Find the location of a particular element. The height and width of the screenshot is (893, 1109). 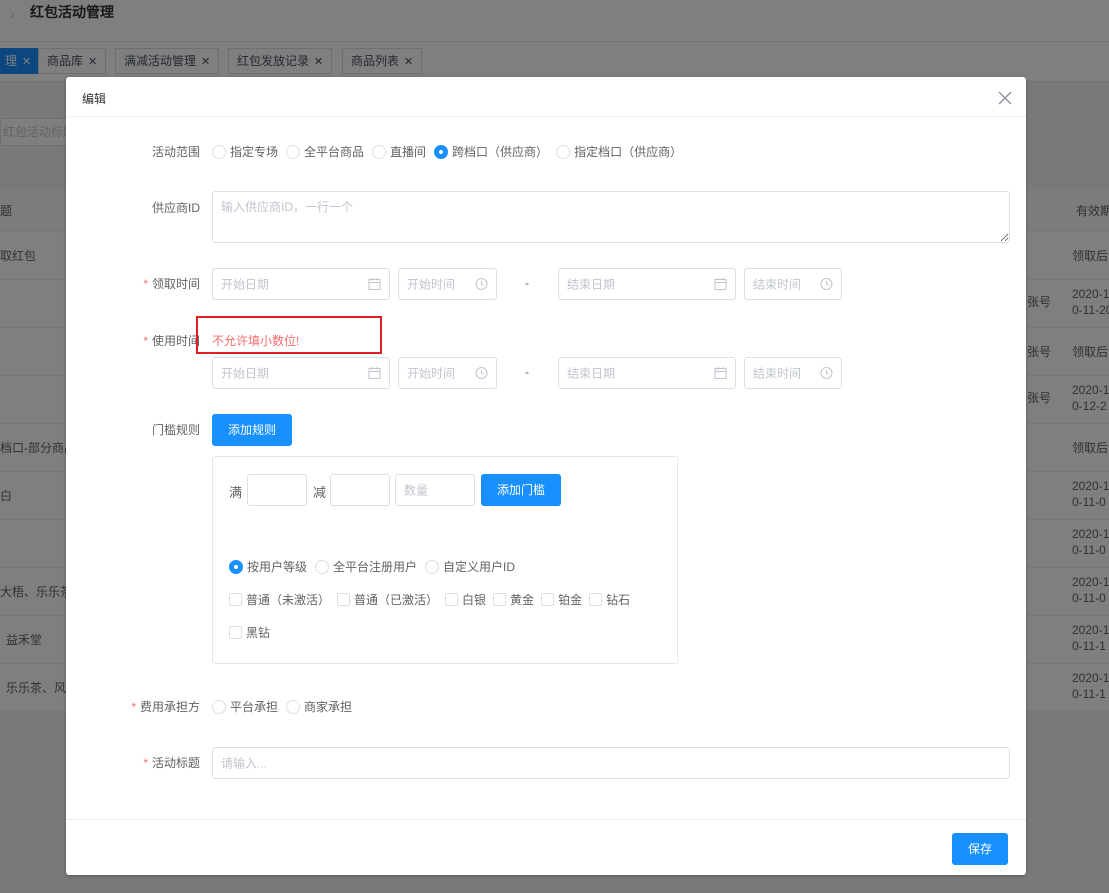

user-type-radio-group: 按用户等级 全平台注册用户 自定义用户ID is located at coordinates (376, 566).